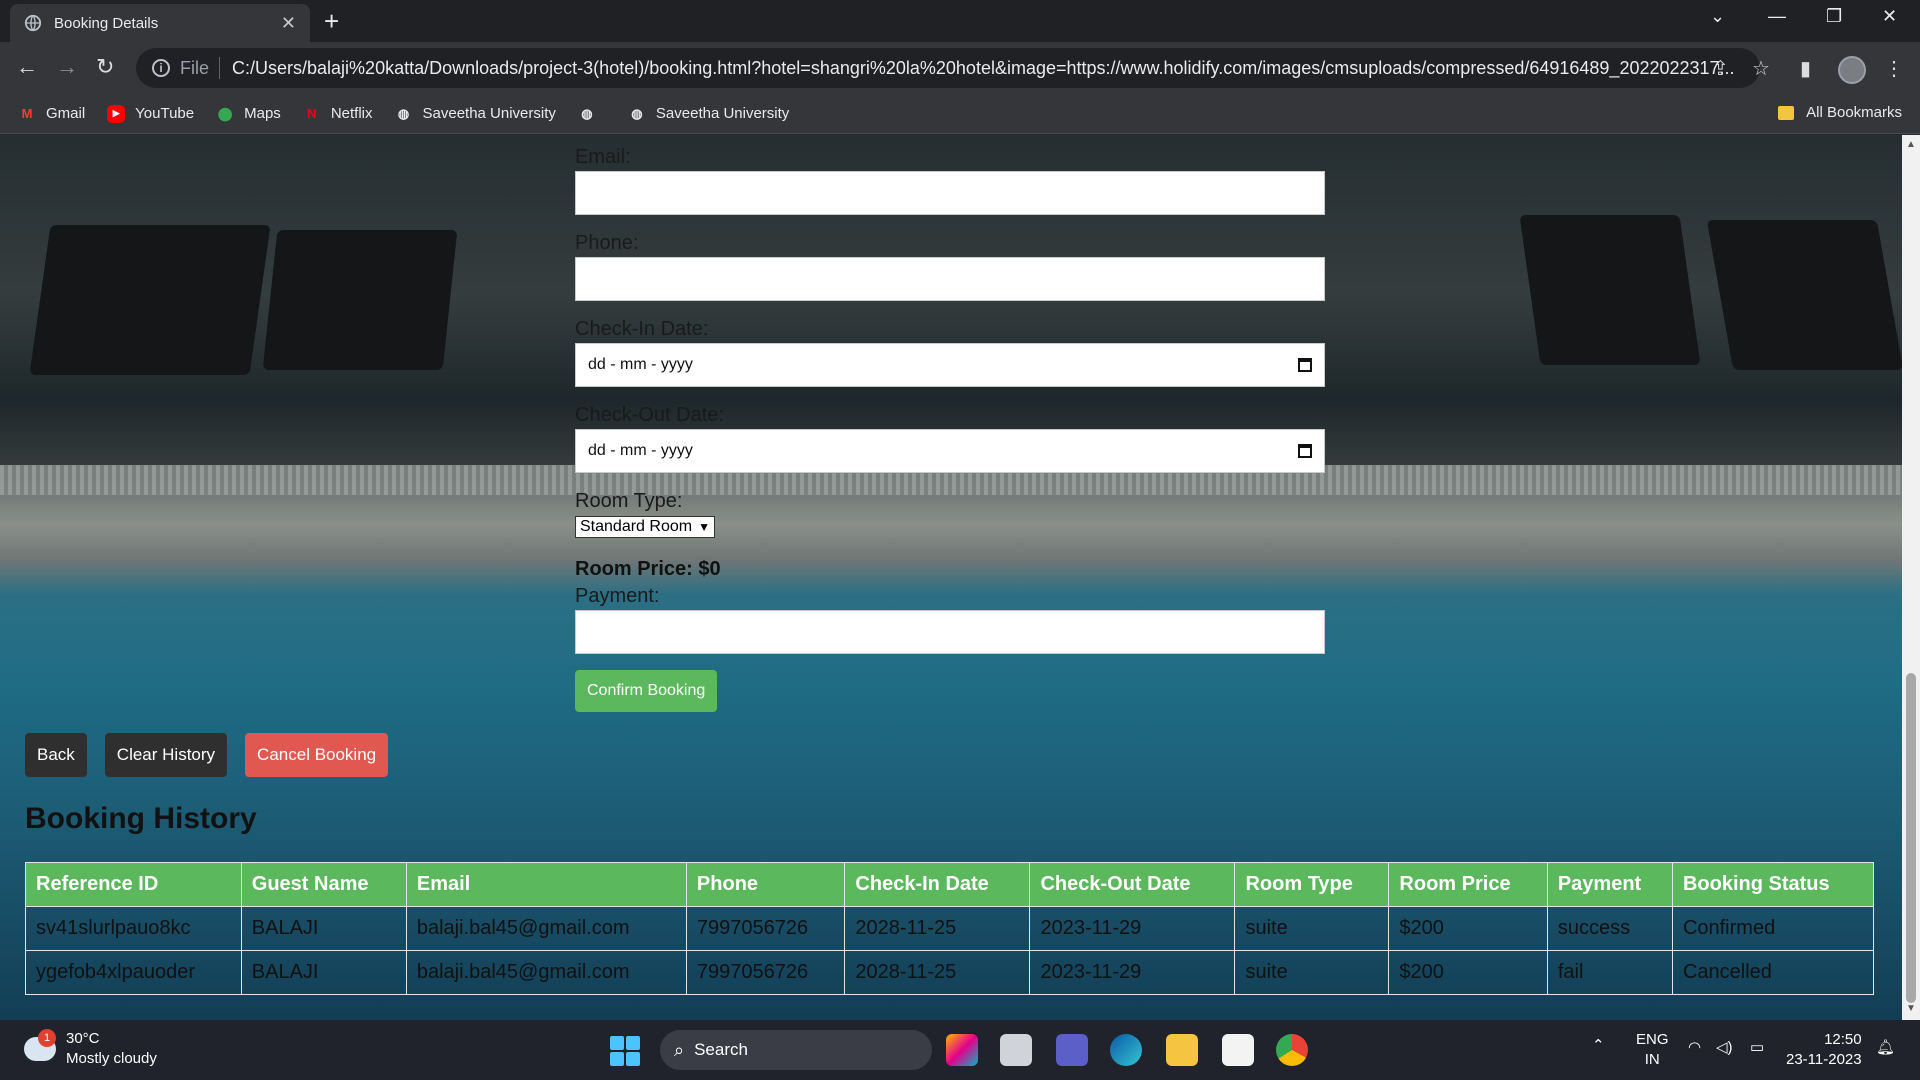 Image resolution: width=1920 pixels, height=1080 pixels. I want to click on payment-field, so click(950, 632).